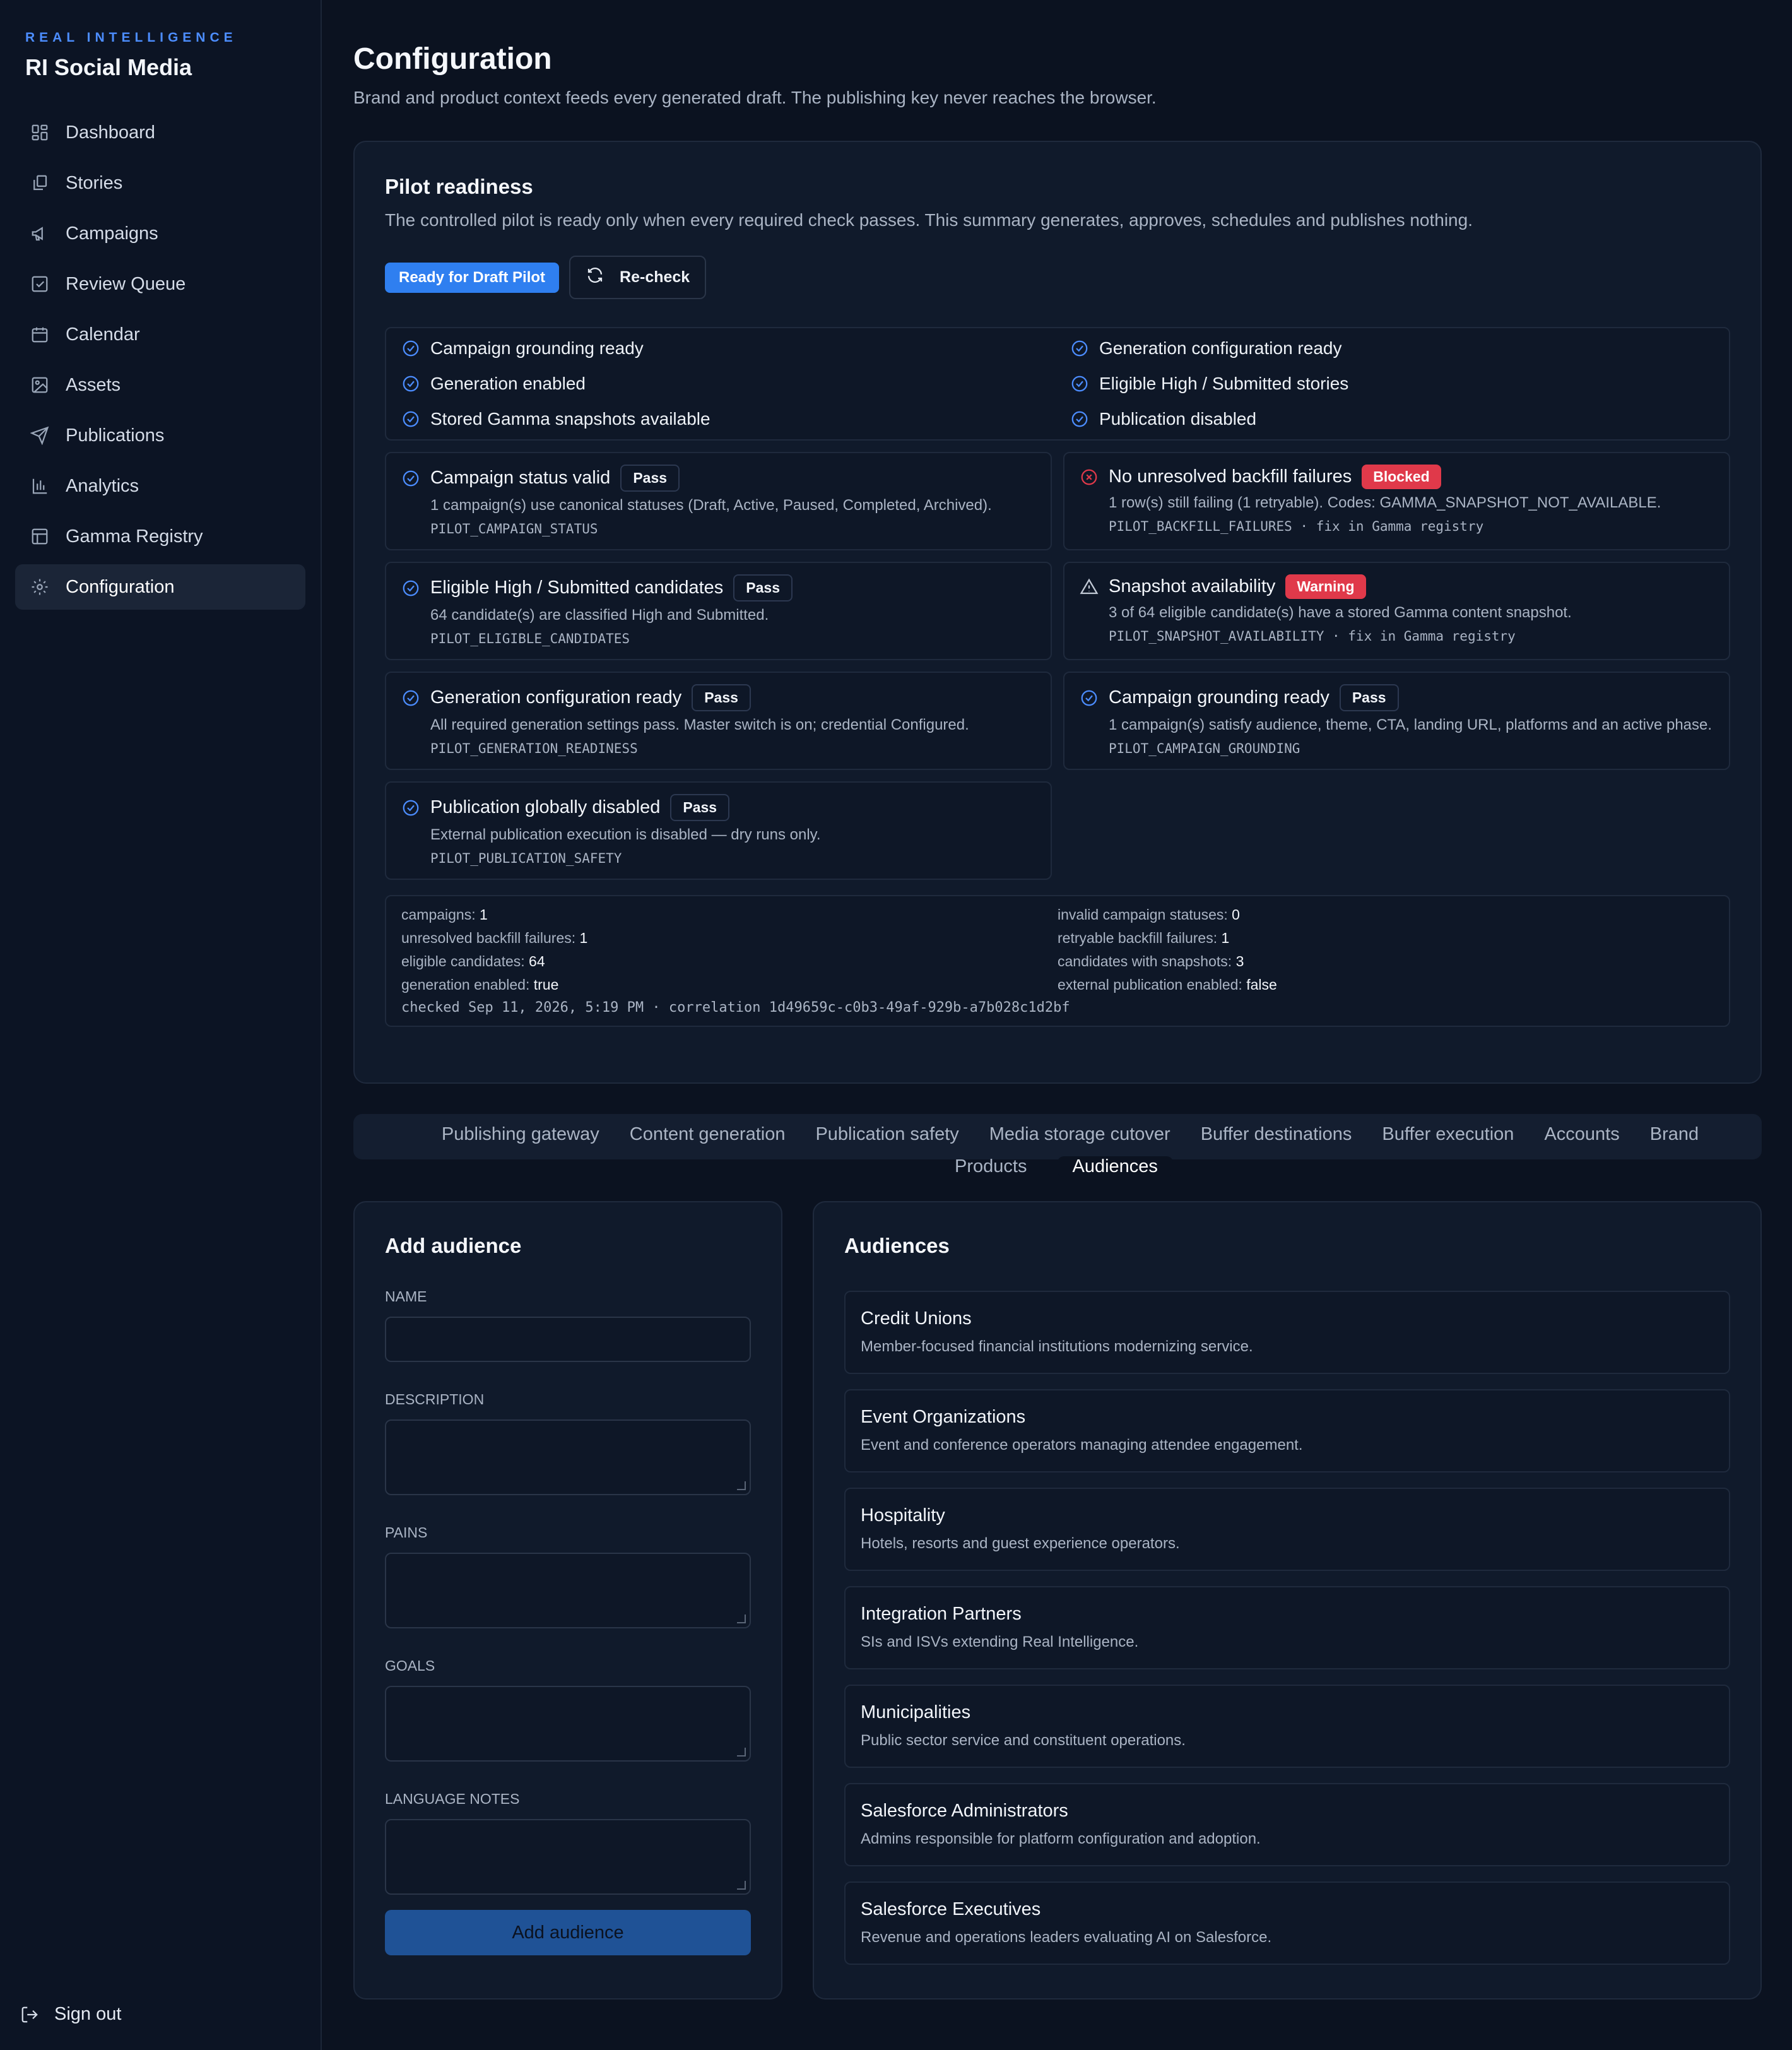 This screenshot has height=2050, width=1792. What do you see at coordinates (595, 277) in the screenshot?
I see `refresh-icon` at bounding box center [595, 277].